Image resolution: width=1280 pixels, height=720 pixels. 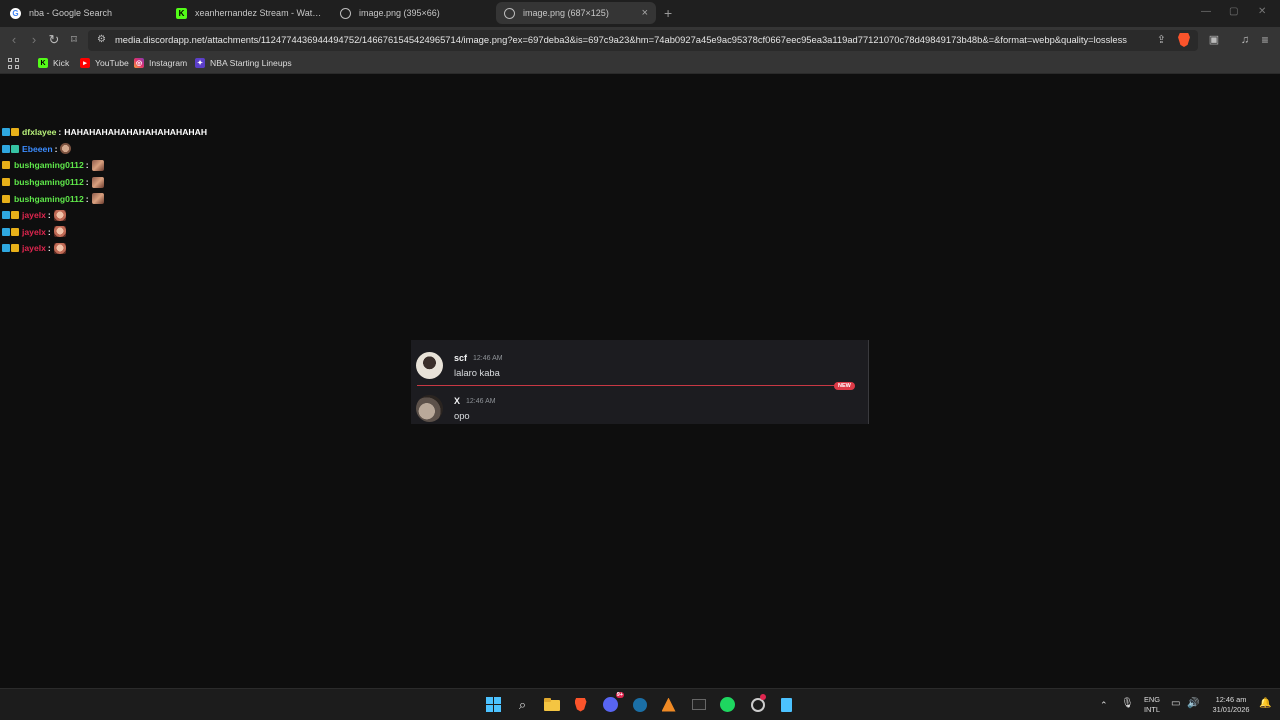 I want to click on share-icon: ⇪, so click(x=1161, y=39).